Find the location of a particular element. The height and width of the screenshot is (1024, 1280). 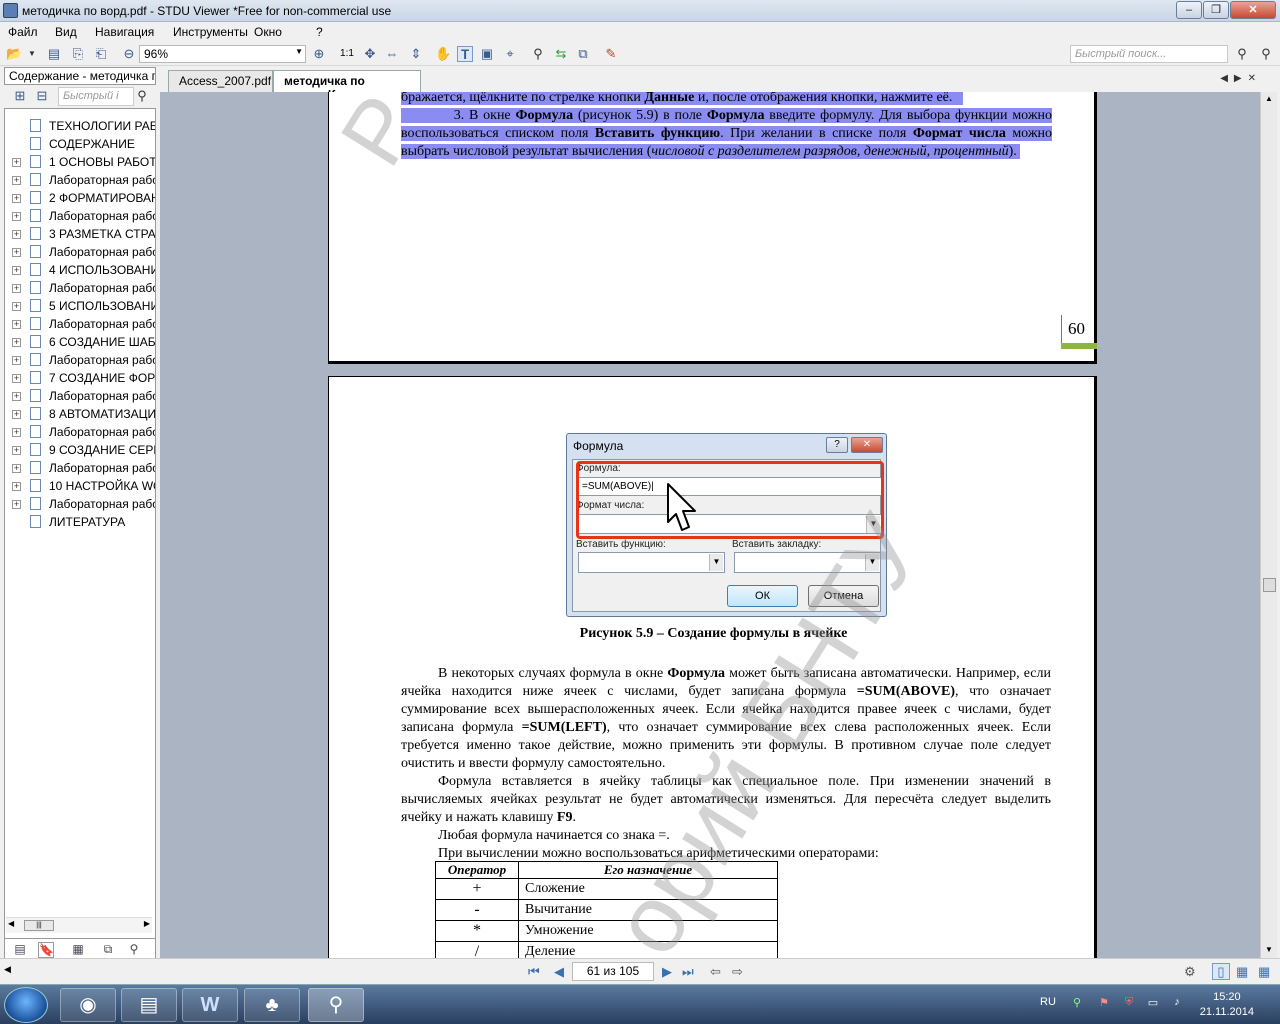

sidebar-item: +7 СОЗДАНИЕ ФОРМ is located at coordinates (80, 378).